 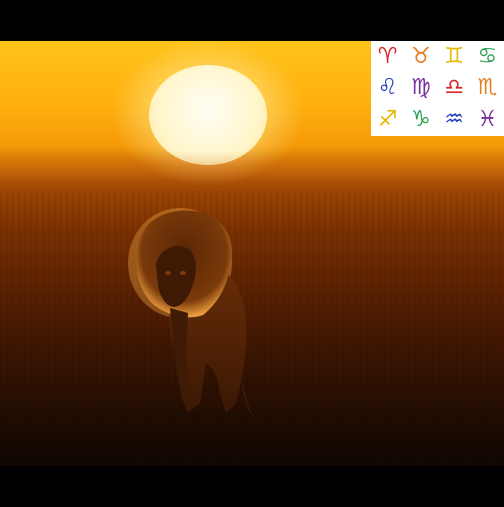 What do you see at coordinates (454, 56) in the screenshot?
I see `gemini-icon: ♊︎` at bounding box center [454, 56].